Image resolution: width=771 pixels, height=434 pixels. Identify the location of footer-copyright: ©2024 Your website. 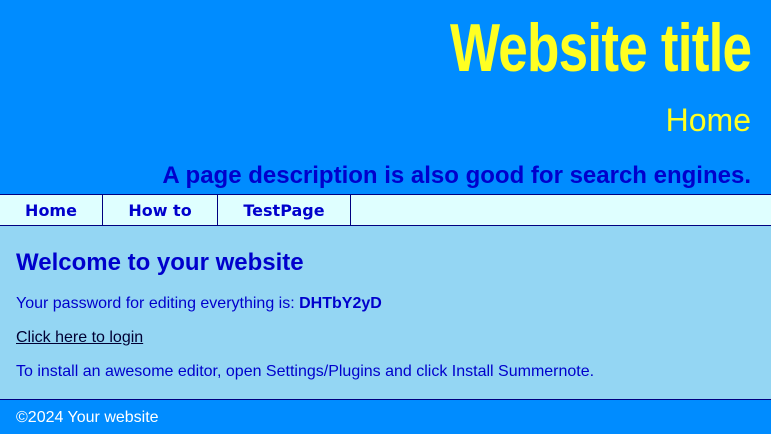
(87, 417).